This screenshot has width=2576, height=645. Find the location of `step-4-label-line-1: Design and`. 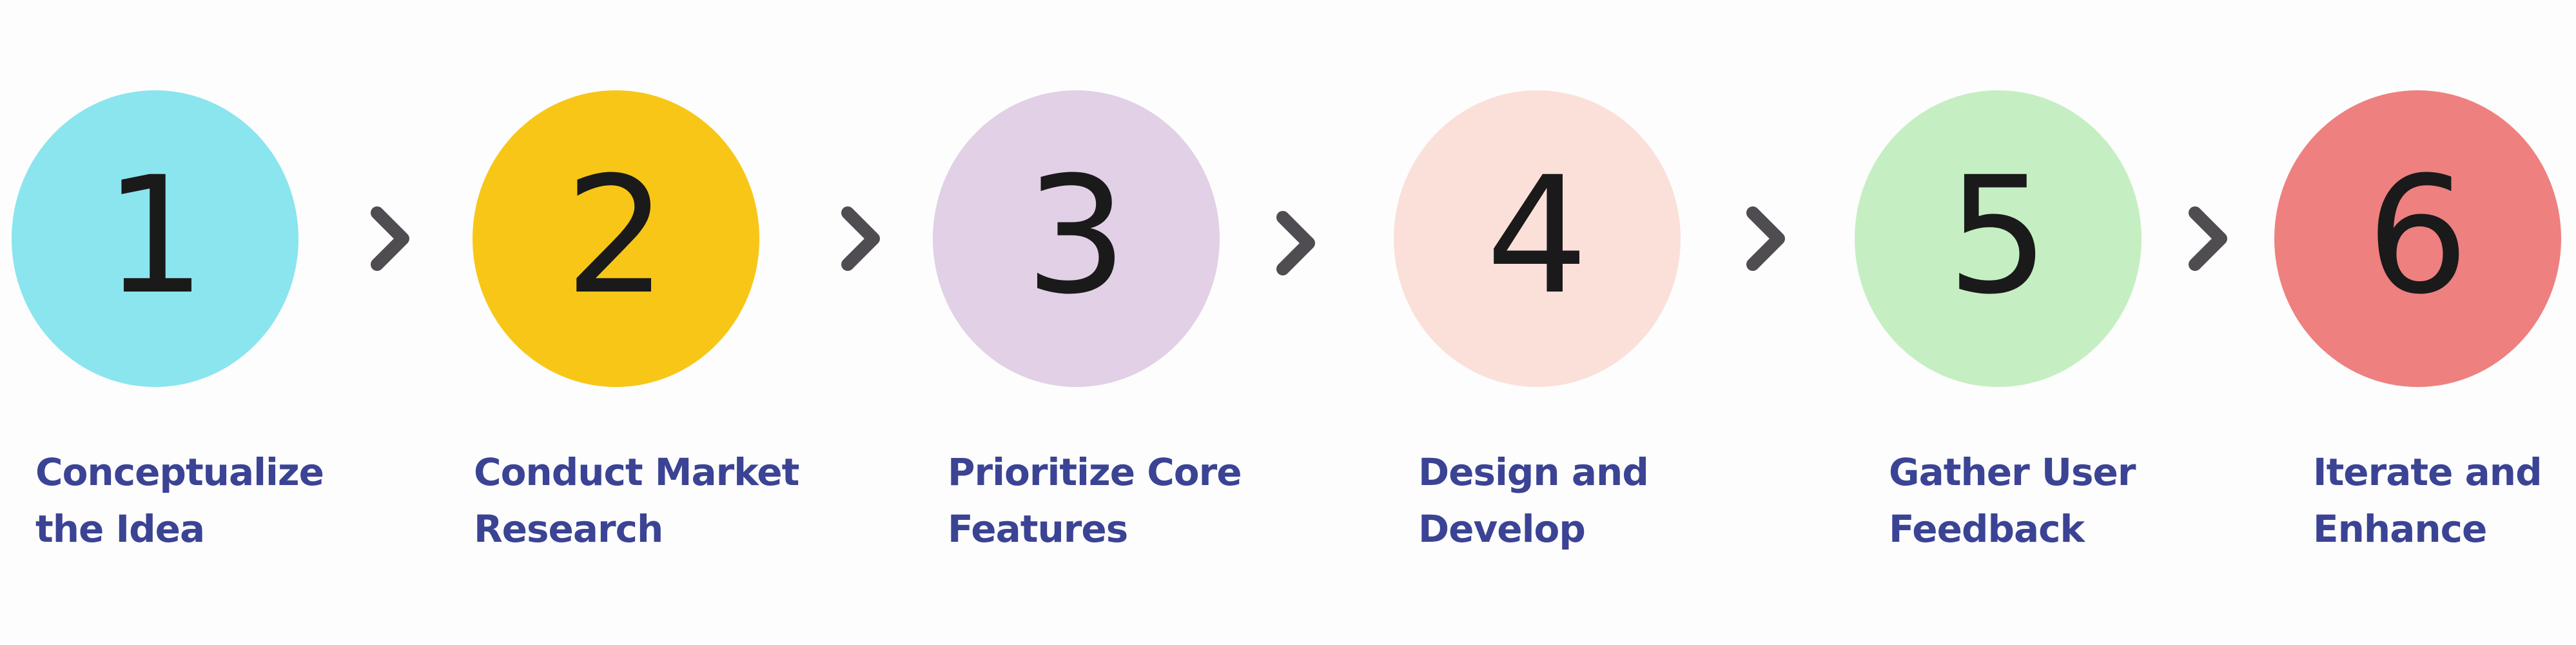

step-4-label-line-1: Design and is located at coordinates (1534, 472).